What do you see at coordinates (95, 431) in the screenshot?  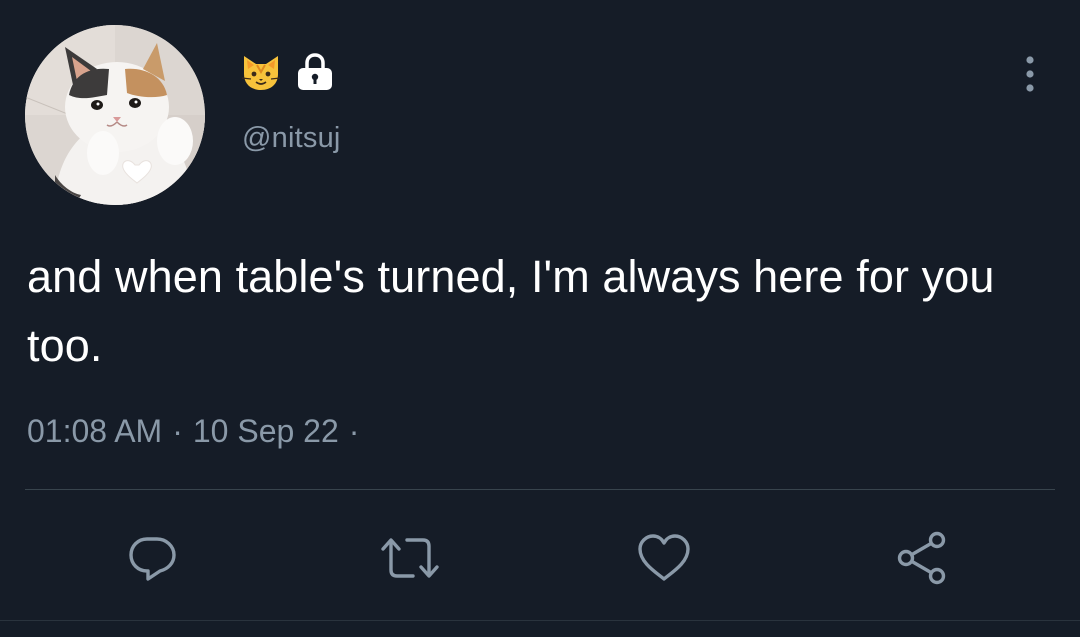 I see `tweet-time: 01:08 AM` at bounding box center [95, 431].